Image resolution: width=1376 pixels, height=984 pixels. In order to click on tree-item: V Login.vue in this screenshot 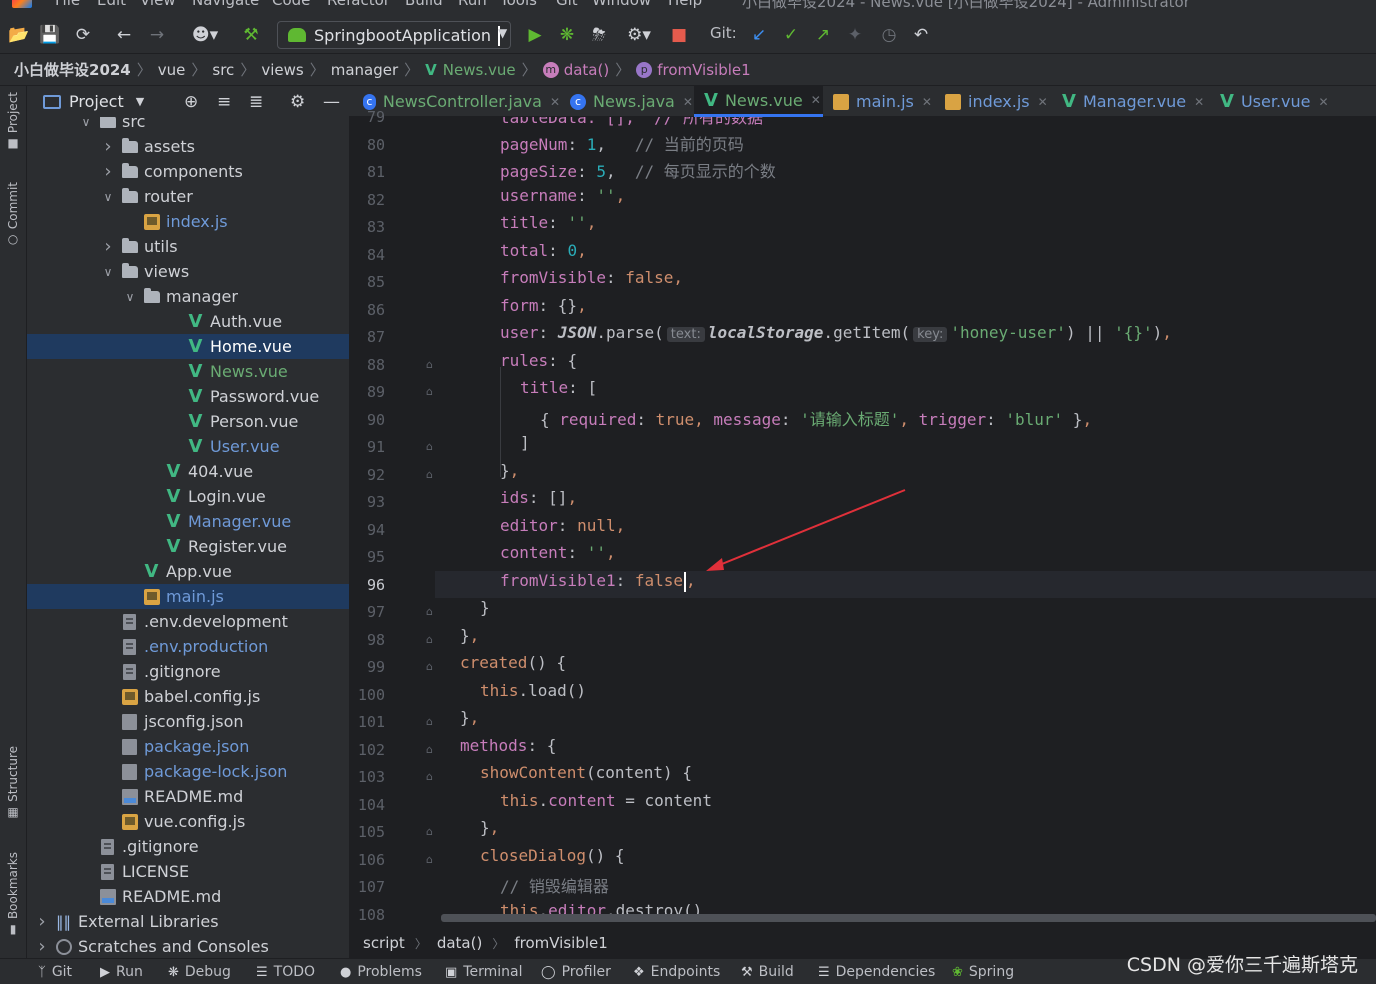, I will do `click(188, 496)`.